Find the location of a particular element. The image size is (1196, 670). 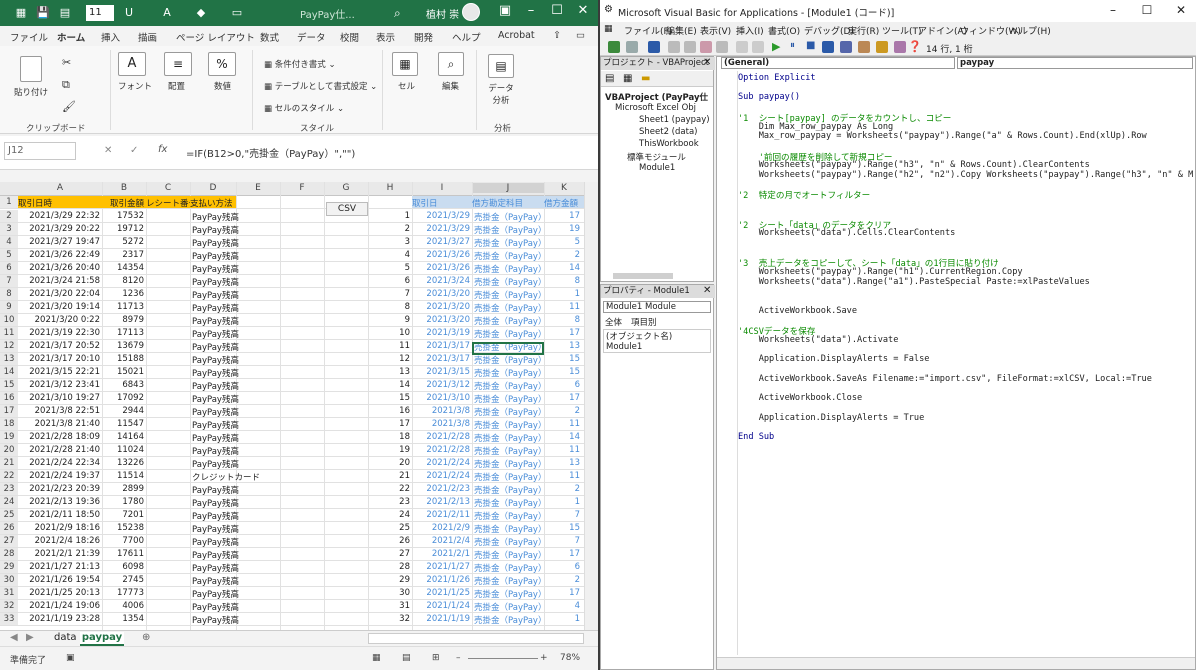

cell-index: 29 is located at coordinates (390, 580).